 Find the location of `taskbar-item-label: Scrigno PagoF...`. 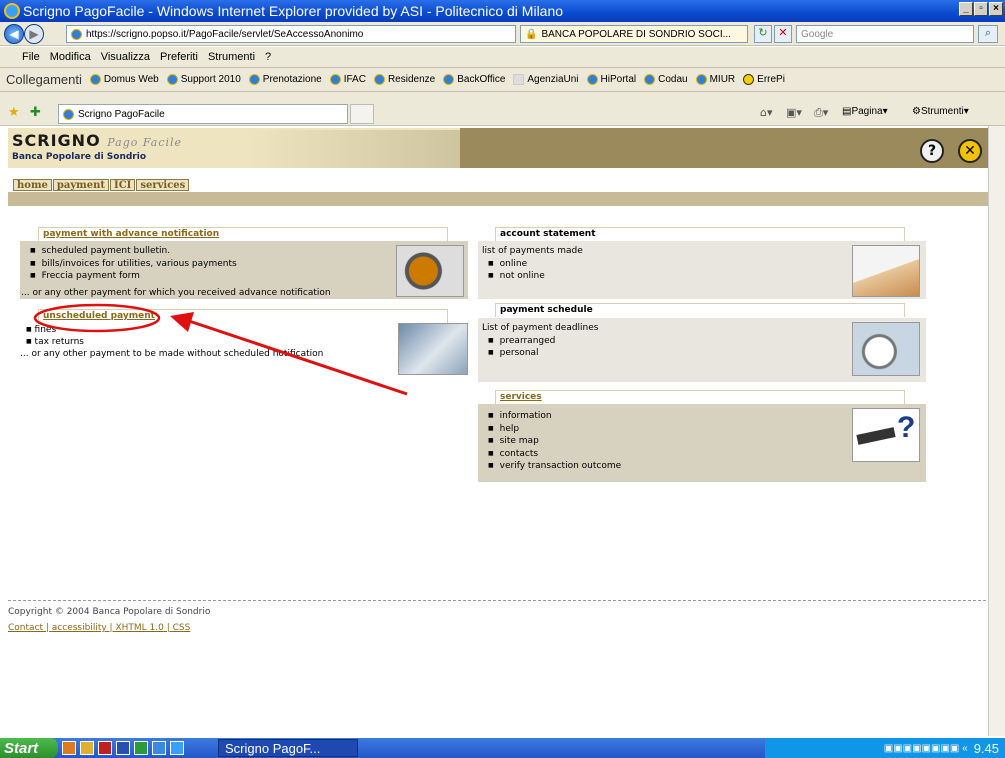

taskbar-item-label: Scrigno PagoF... is located at coordinates (273, 748).